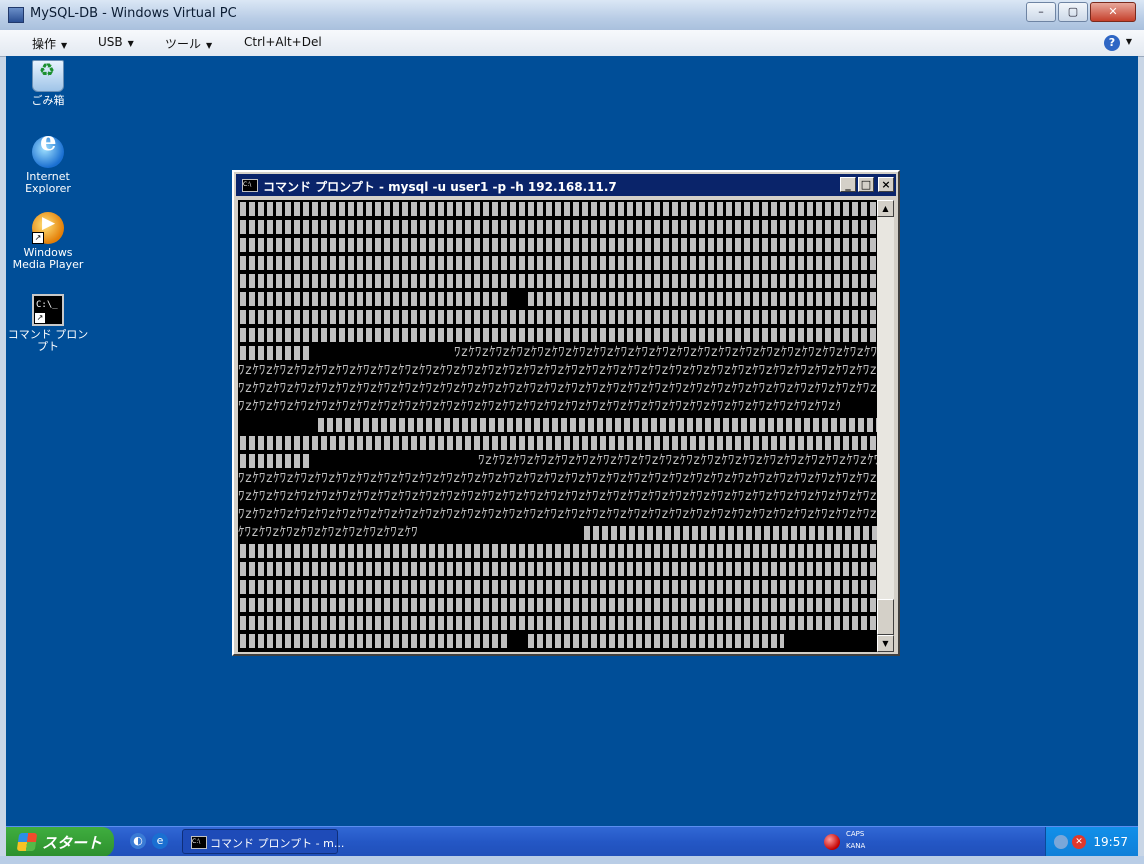 This screenshot has width=1144, height=864. Describe the element at coordinates (885, 617) in the screenshot. I see `scroll-thumb` at that location.